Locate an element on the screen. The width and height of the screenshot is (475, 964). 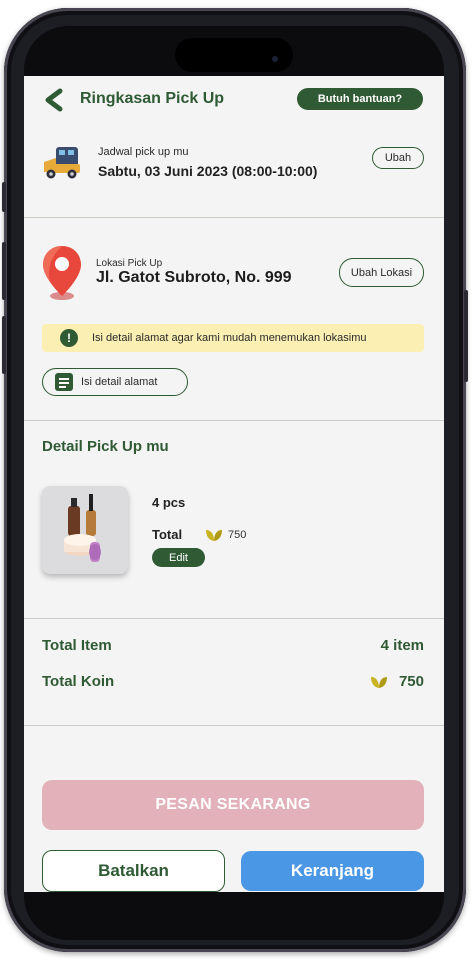
change-schedule-button: Ubah is located at coordinates (398, 158).